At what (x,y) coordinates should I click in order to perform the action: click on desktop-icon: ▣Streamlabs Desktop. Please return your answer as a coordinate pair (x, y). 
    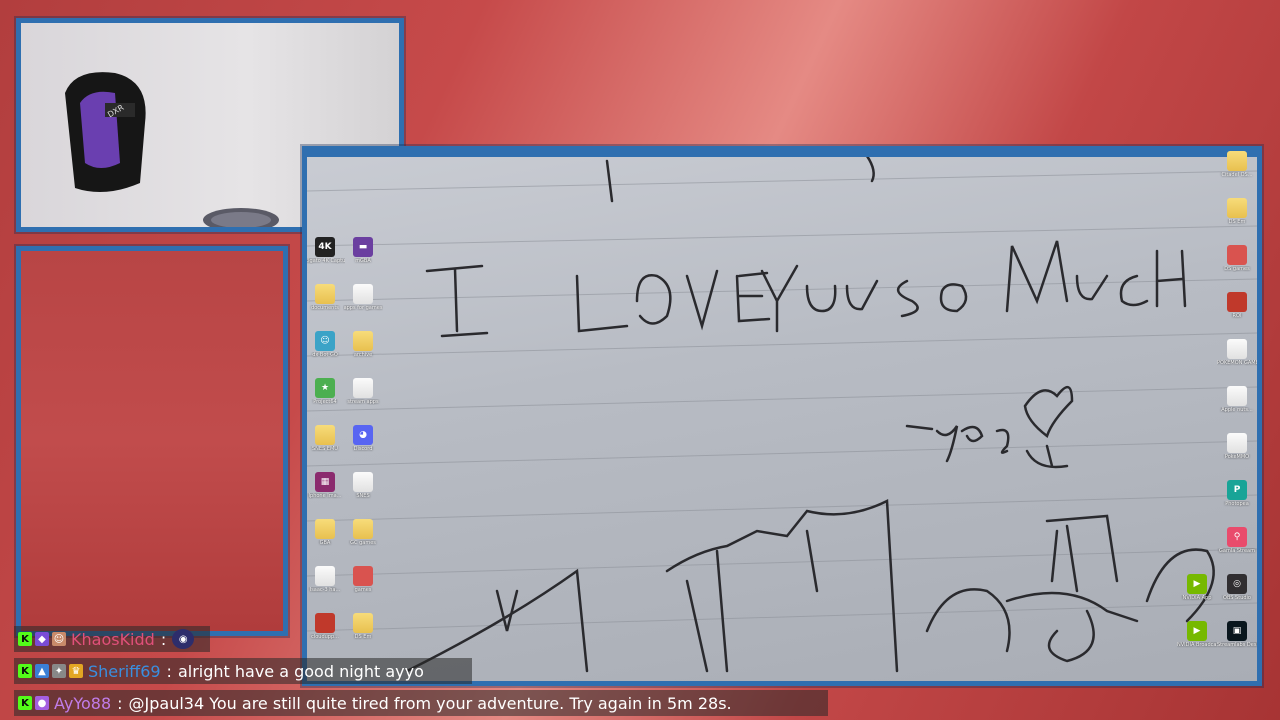
    Looking at the image, I should click on (1237, 634).